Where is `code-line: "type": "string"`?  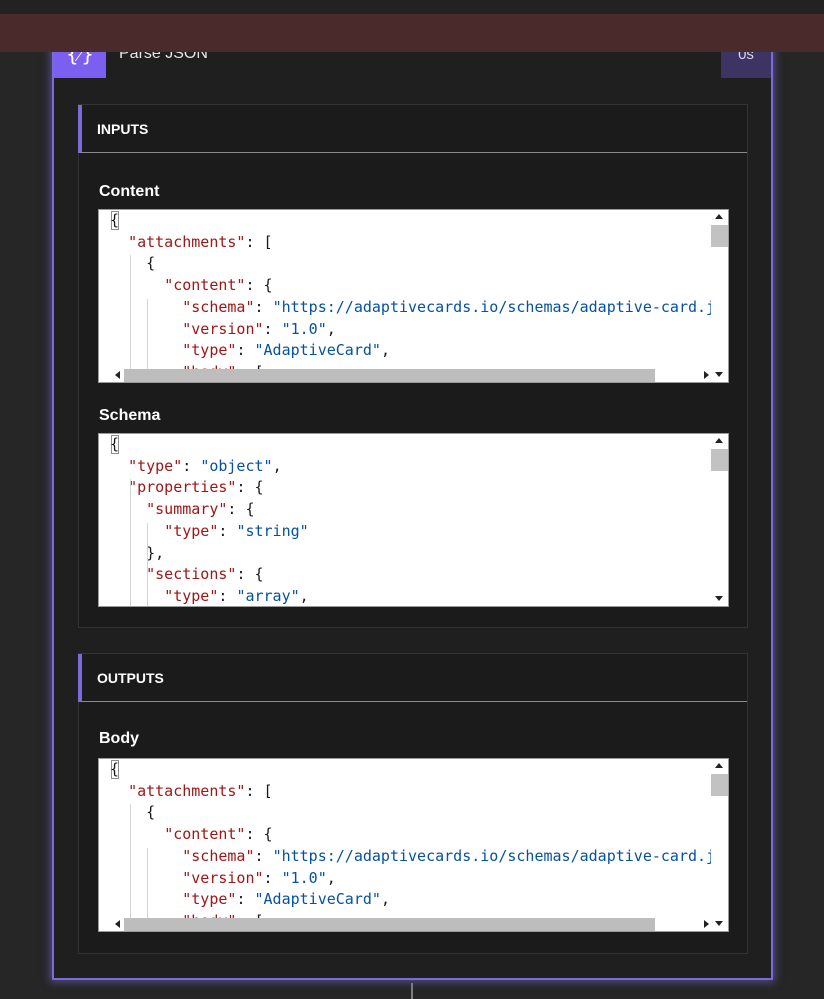 code-line: "type": "string" is located at coordinates (236, 530).